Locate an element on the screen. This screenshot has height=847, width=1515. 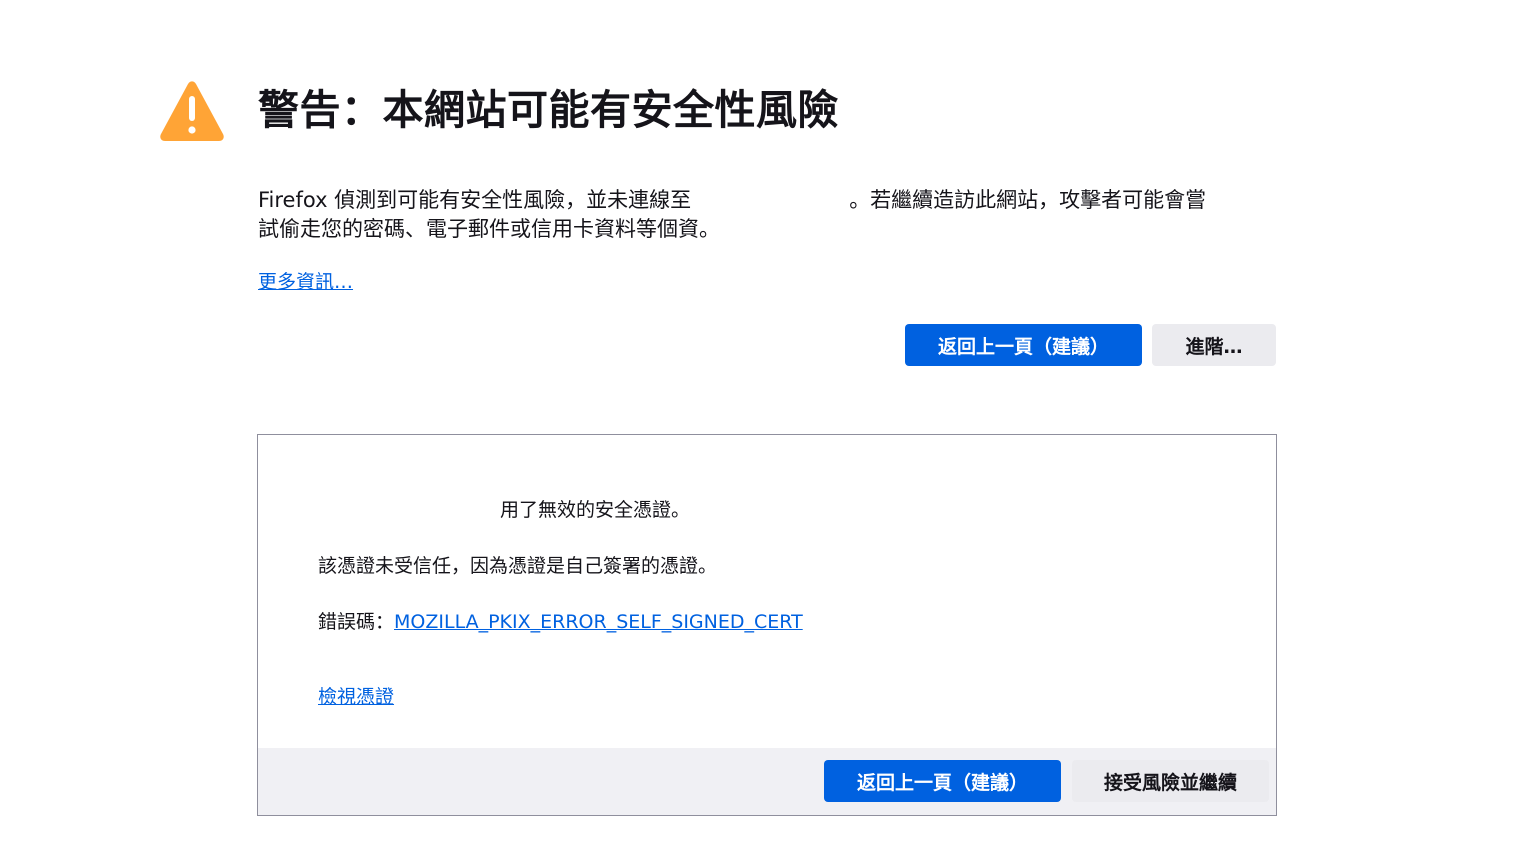
accept-risk-button: 接受風險並繼續 is located at coordinates (1170, 781).